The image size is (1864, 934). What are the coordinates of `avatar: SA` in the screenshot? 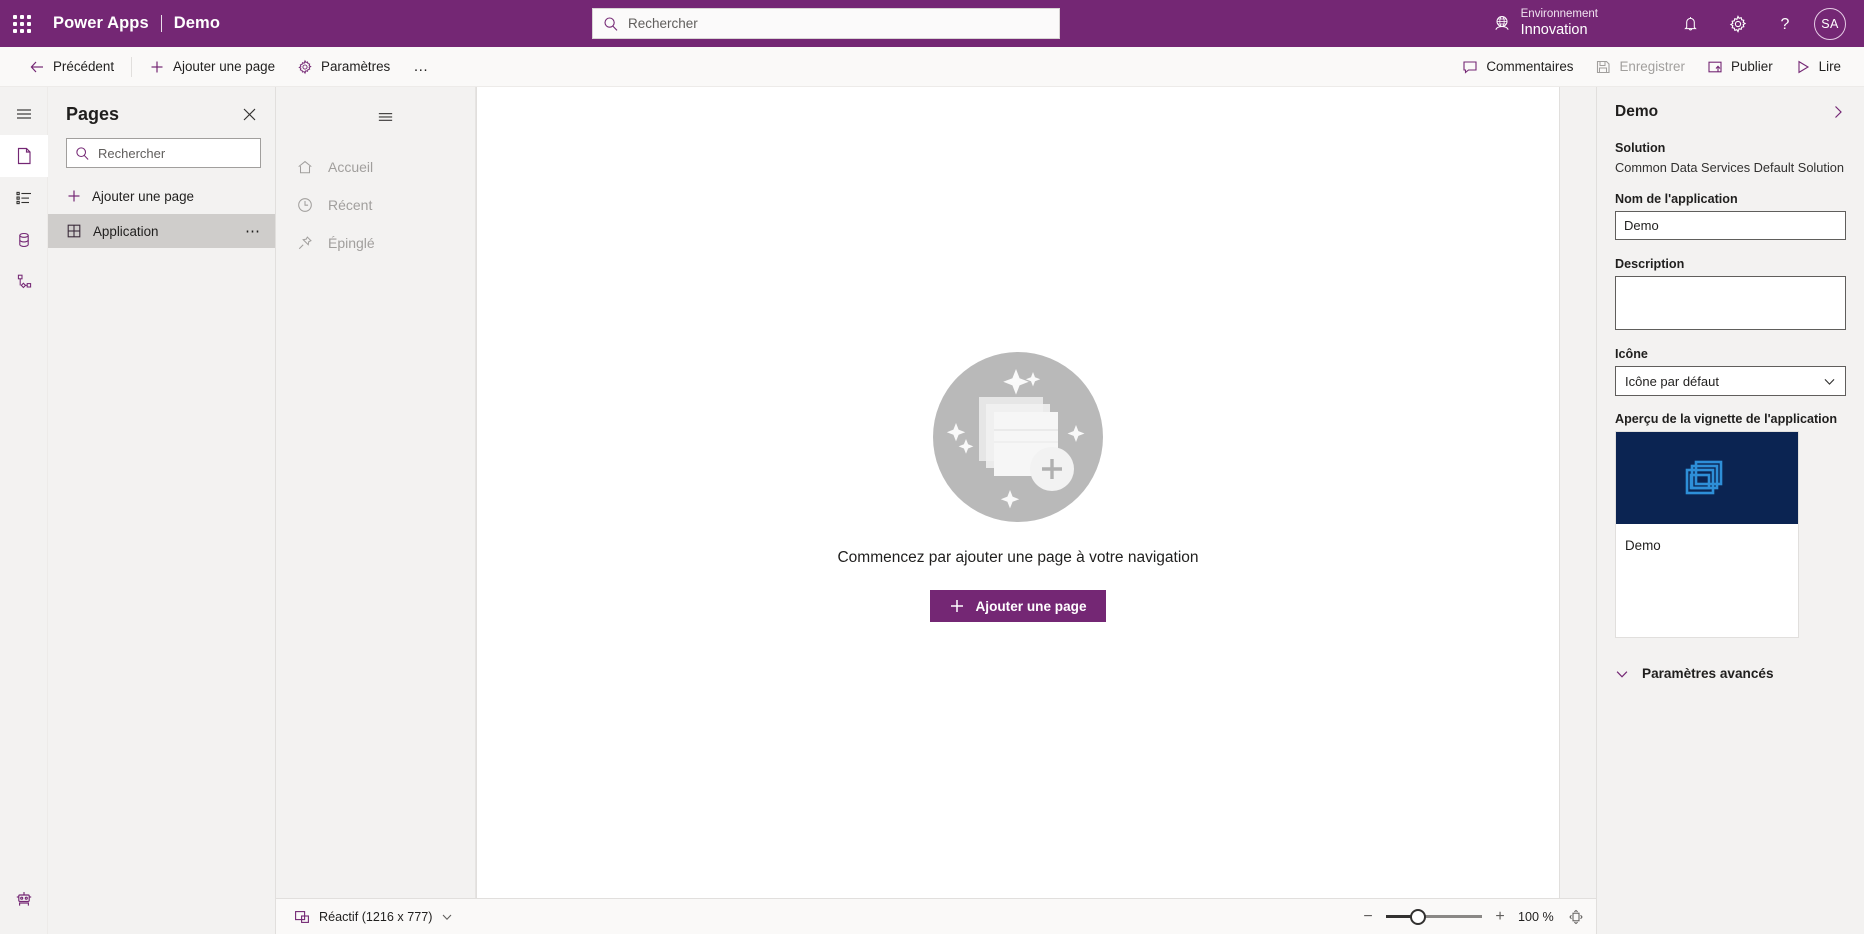 It's located at (1830, 23).